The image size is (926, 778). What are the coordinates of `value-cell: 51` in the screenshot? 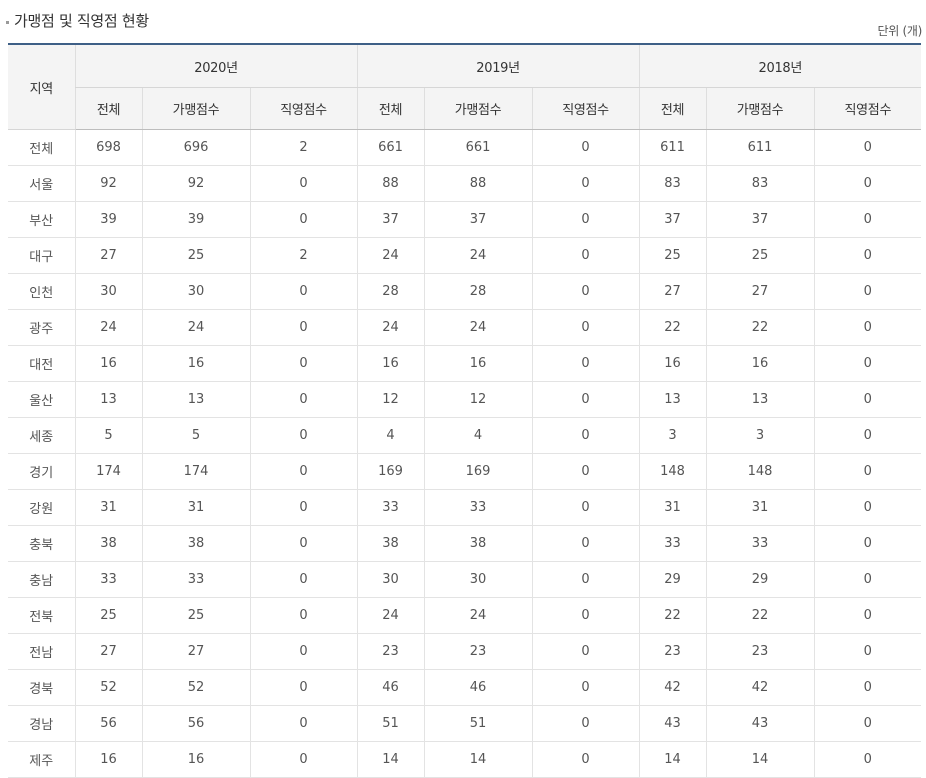 It's located at (390, 723).